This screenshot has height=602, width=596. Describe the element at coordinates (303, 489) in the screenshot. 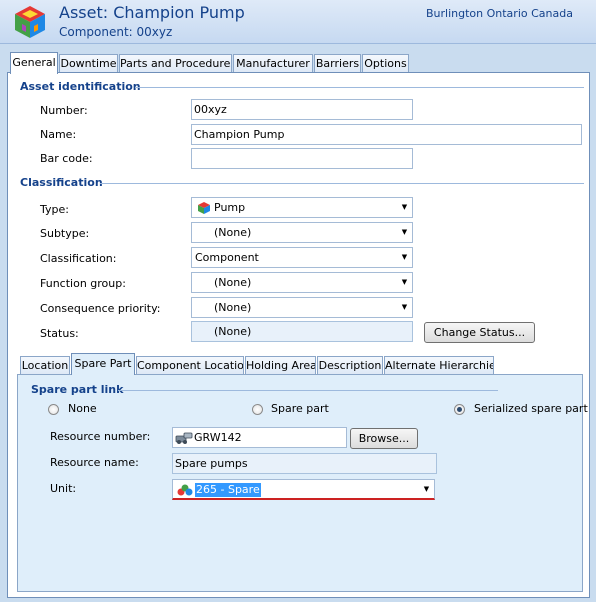

I see `unit-dropdown: 265 - Spare ▼` at that location.